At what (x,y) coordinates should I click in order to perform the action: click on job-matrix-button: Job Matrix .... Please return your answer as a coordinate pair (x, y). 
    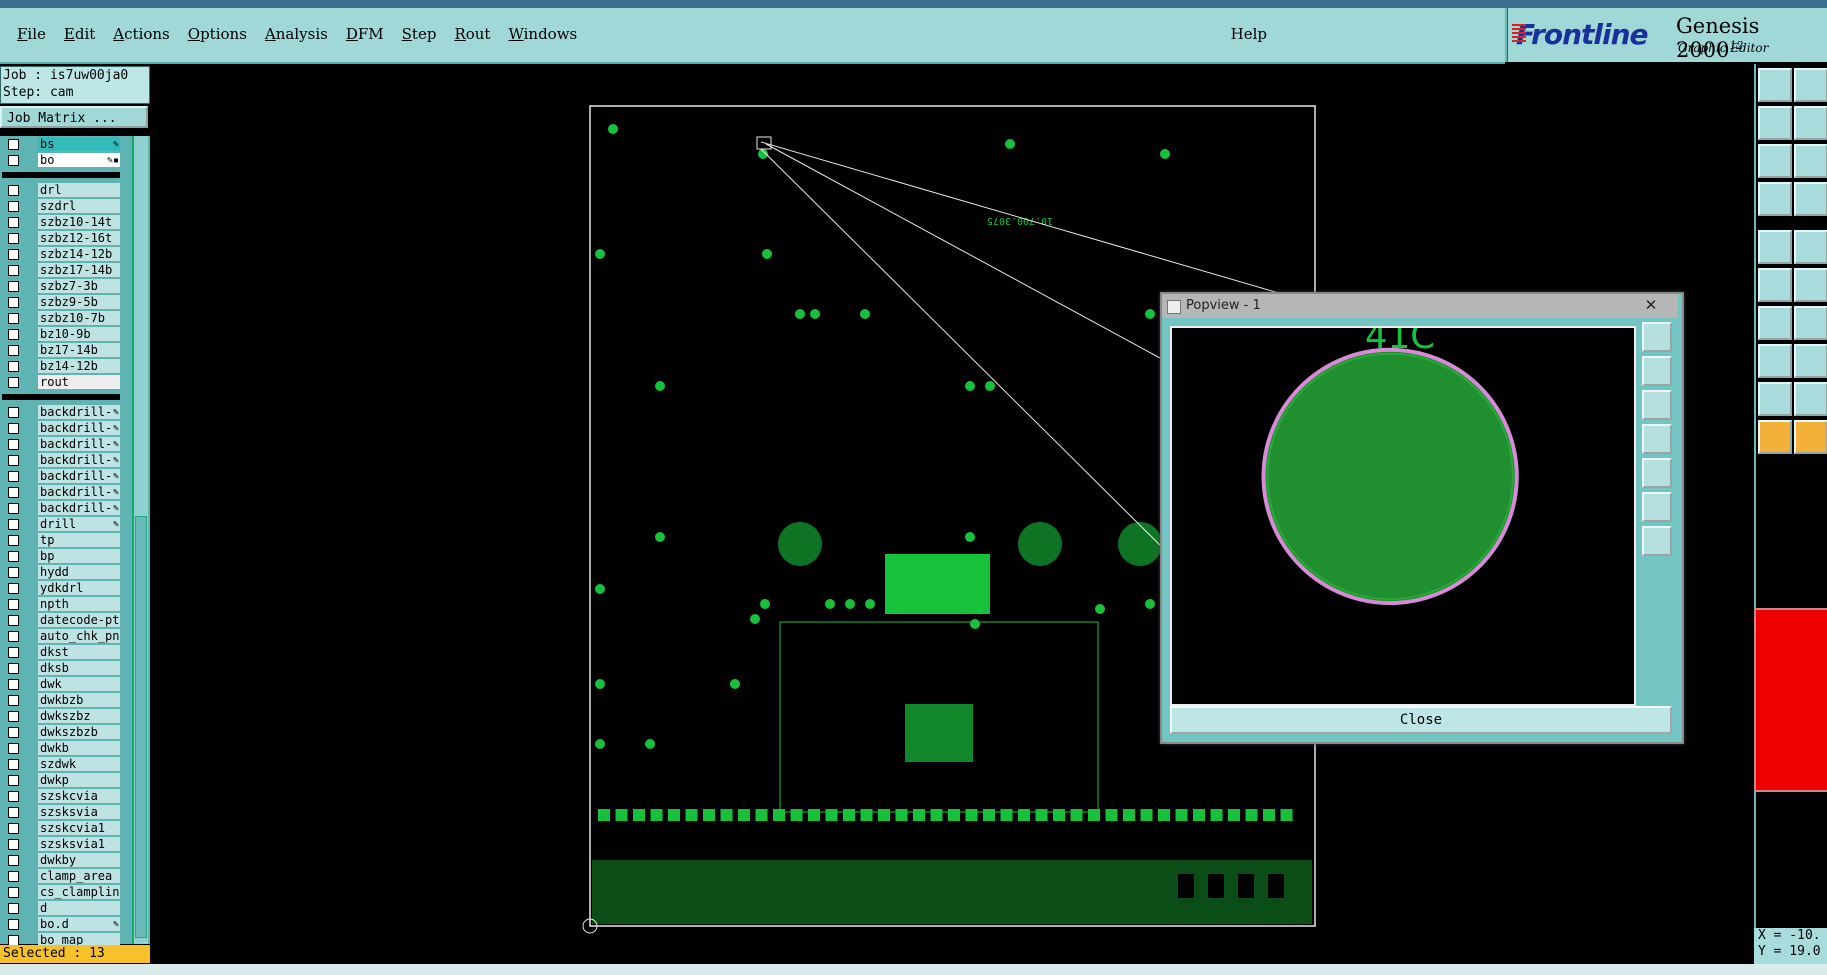
    Looking at the image, I should click on (74, 117).